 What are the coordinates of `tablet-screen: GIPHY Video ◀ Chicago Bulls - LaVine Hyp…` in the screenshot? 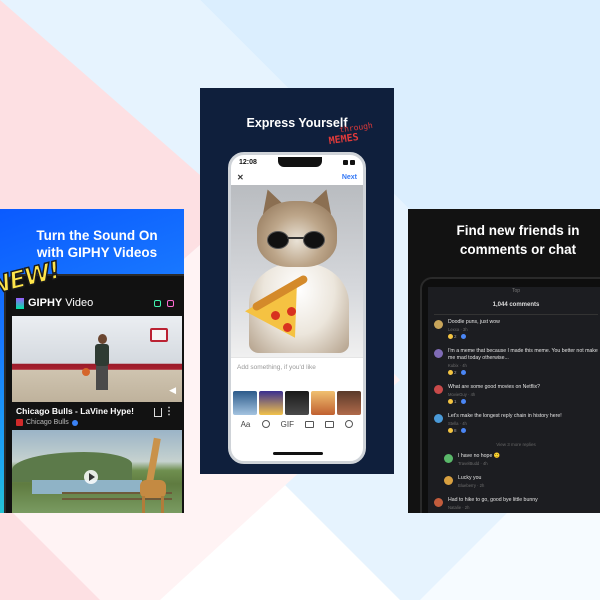 It's located at (97, 401).